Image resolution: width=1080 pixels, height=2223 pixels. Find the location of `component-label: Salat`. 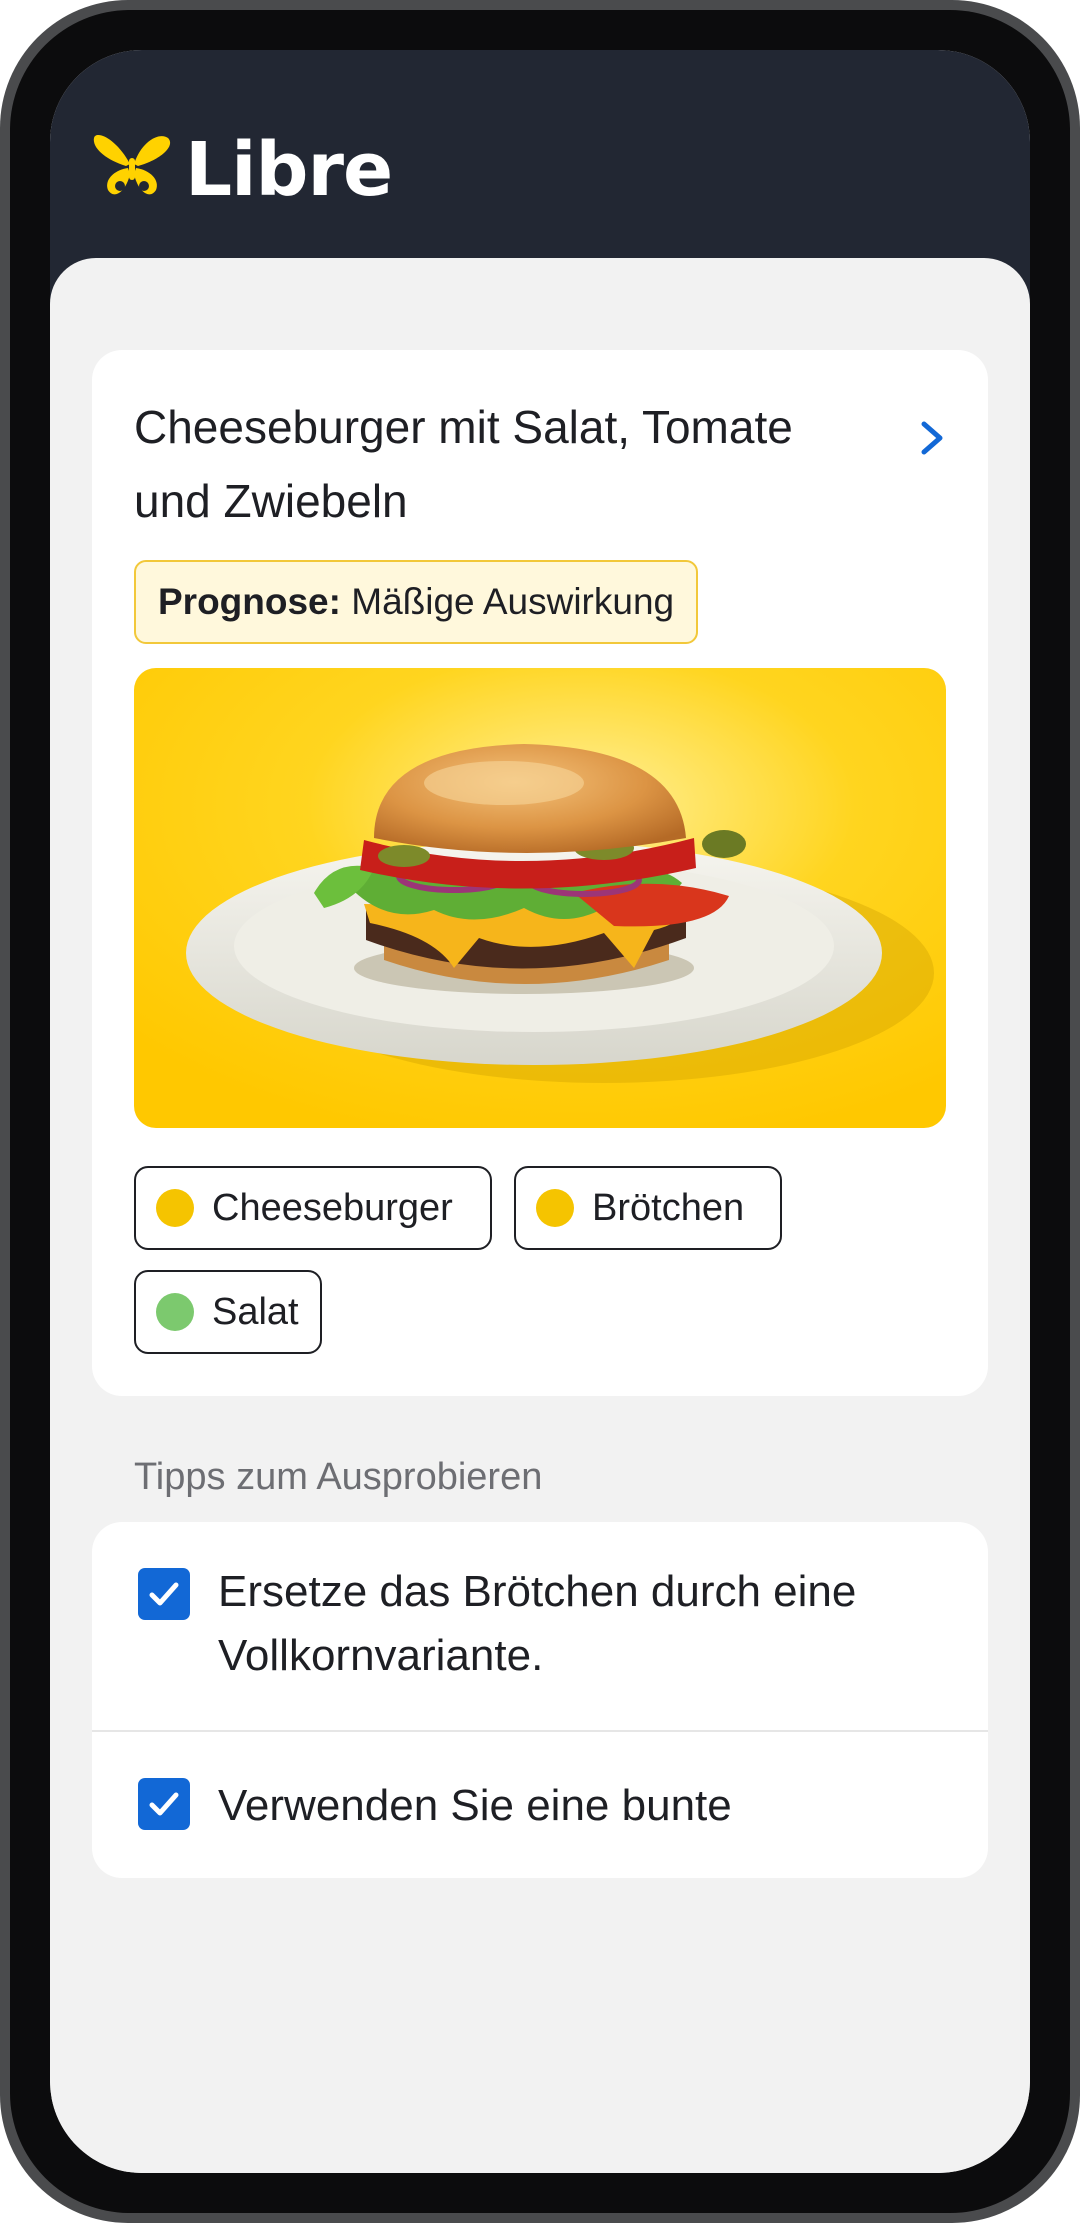

component-label: Salat is located at coordinates (255, 1311).